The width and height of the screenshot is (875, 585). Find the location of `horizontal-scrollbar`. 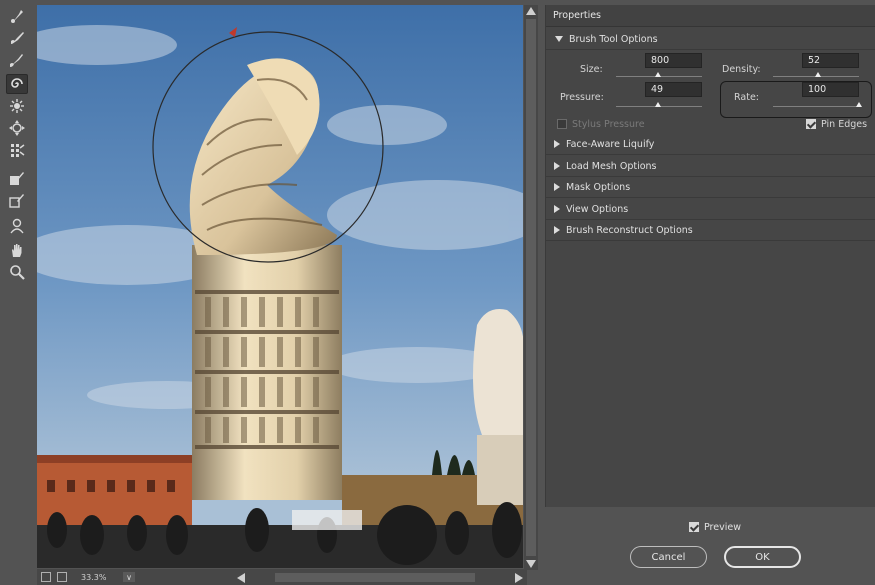

horizontal-scrollbar is located at coordinates (380, 577).